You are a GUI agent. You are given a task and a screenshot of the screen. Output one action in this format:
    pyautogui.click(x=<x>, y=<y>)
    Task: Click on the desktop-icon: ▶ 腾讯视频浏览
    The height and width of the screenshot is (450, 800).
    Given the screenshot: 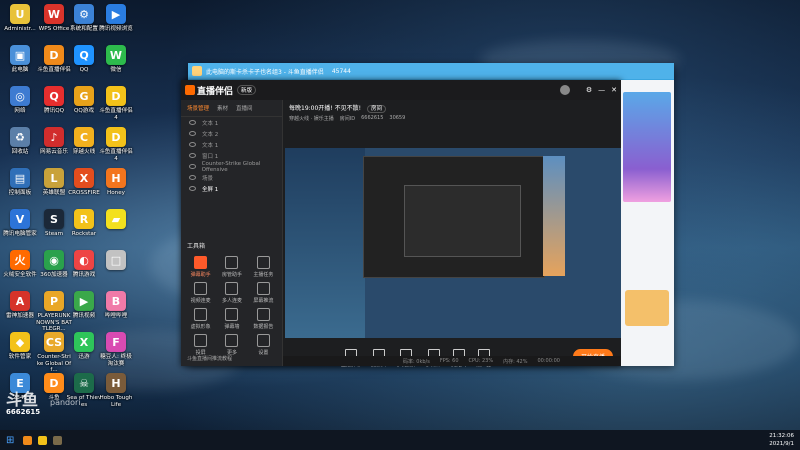 What is the action you would take?
    pyautogui.click(x=116, y=18)
    